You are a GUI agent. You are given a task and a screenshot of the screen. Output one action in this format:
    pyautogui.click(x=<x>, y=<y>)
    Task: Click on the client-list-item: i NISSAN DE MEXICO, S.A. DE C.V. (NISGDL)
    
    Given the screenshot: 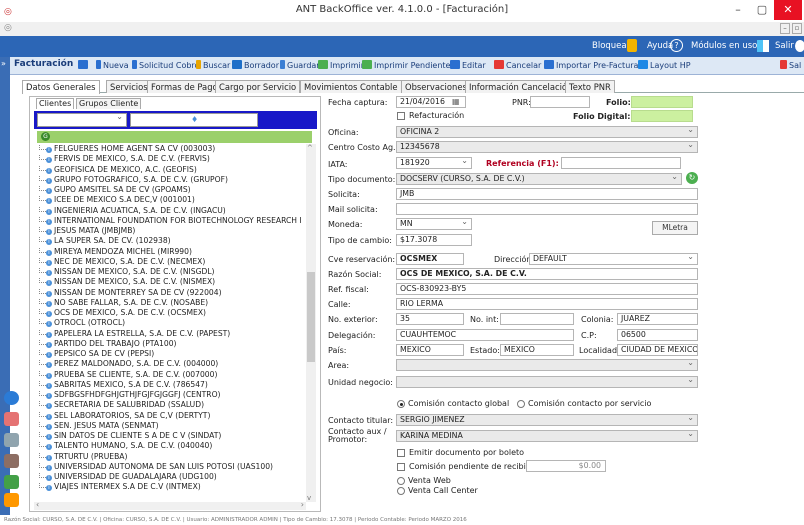 What is the action you would take?
    pyautogui.click(x=125, y=272)
    